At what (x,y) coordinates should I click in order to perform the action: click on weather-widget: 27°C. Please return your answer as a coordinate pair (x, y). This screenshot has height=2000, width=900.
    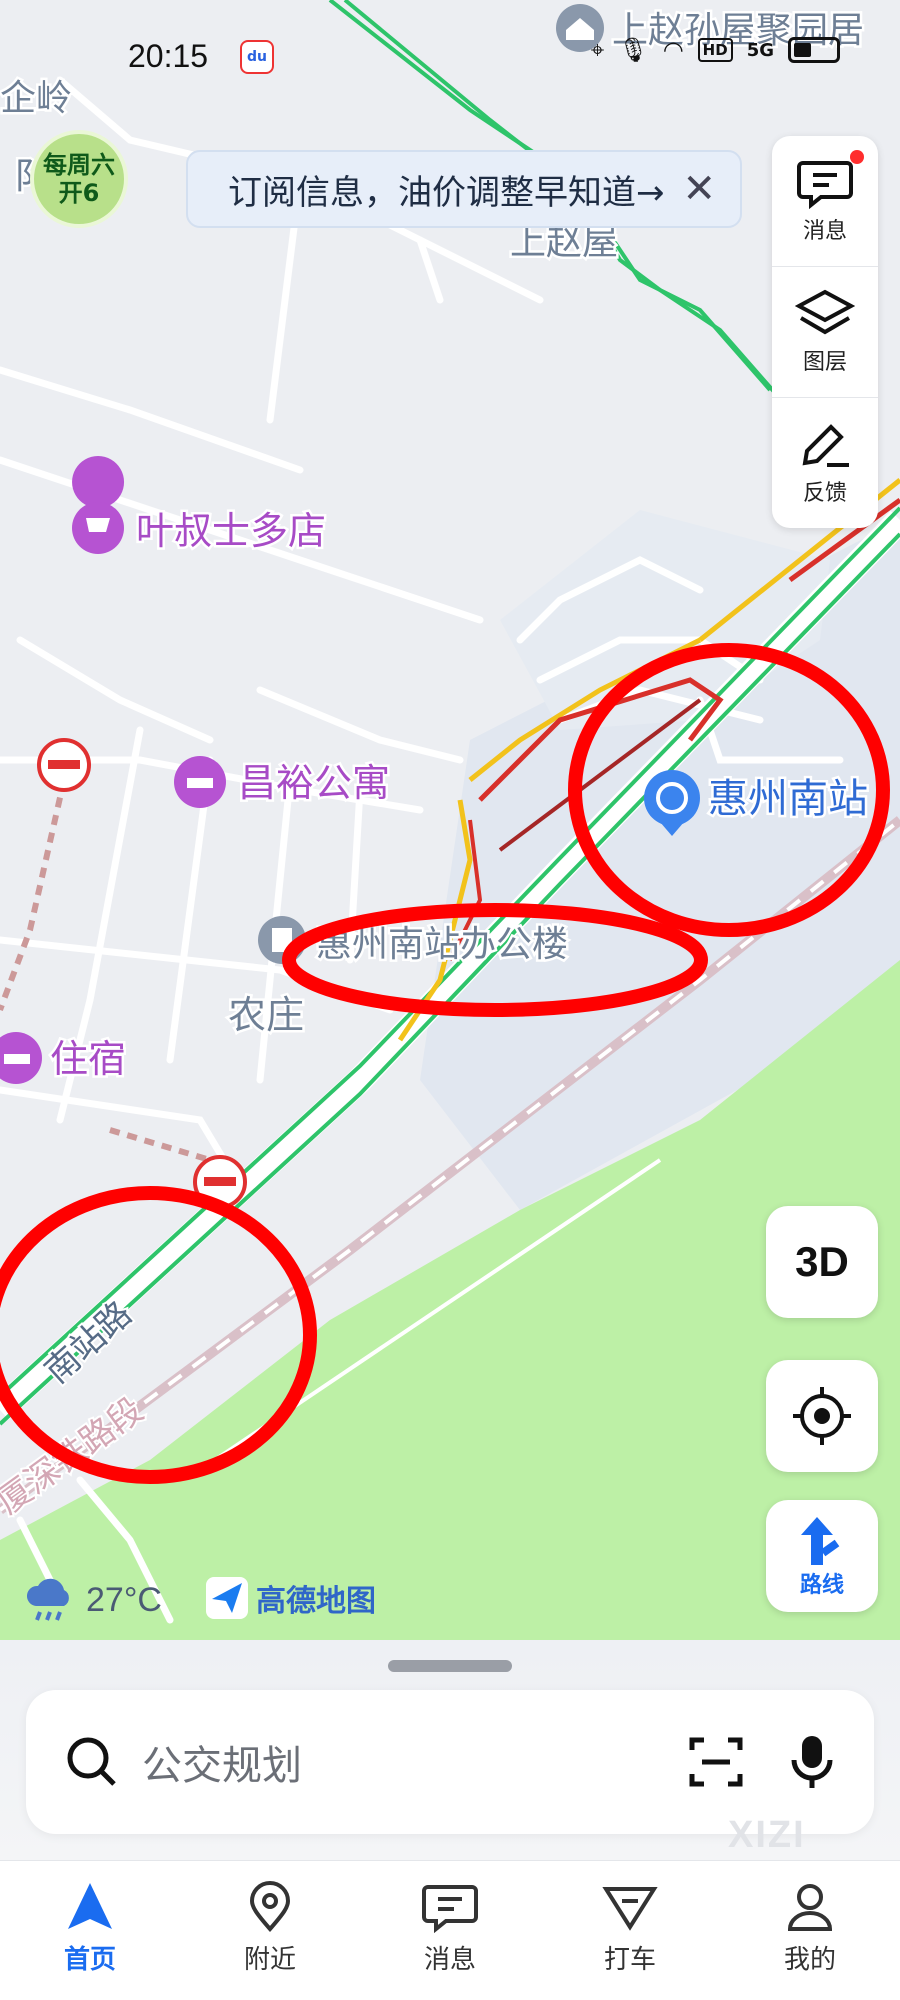
    Looking at the image, I should click on (93, 1600).